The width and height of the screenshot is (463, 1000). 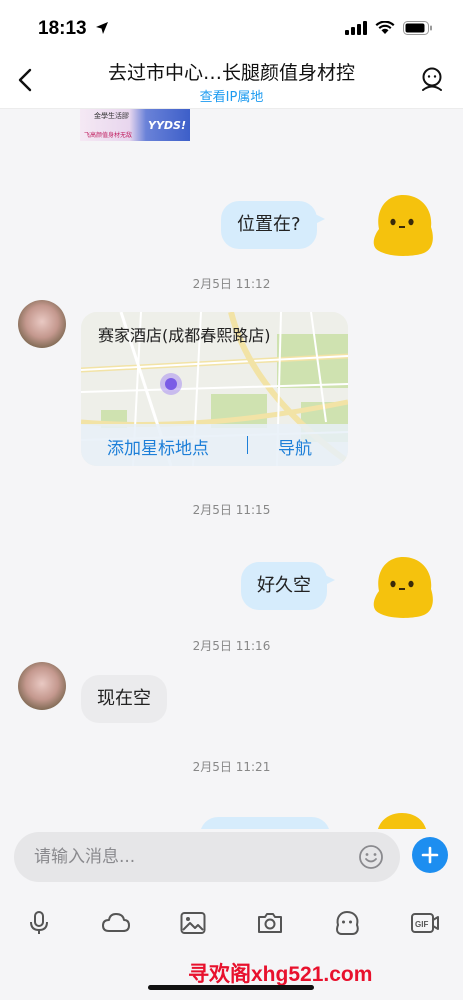 I want to click on navigate-button: 导航, so click(x=295, y=446).